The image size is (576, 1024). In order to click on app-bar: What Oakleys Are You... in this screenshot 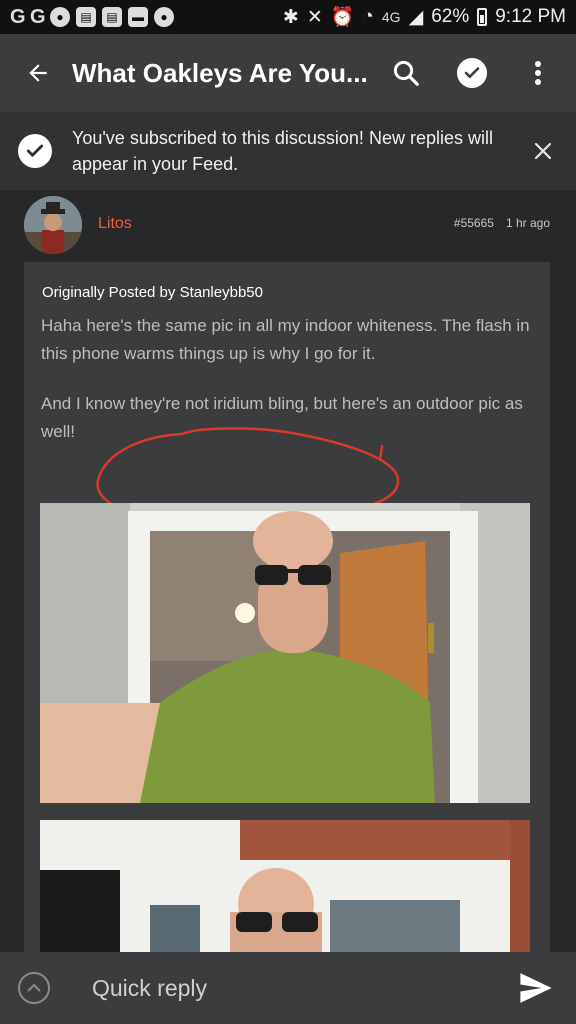, I will do `click(288, 73)`.